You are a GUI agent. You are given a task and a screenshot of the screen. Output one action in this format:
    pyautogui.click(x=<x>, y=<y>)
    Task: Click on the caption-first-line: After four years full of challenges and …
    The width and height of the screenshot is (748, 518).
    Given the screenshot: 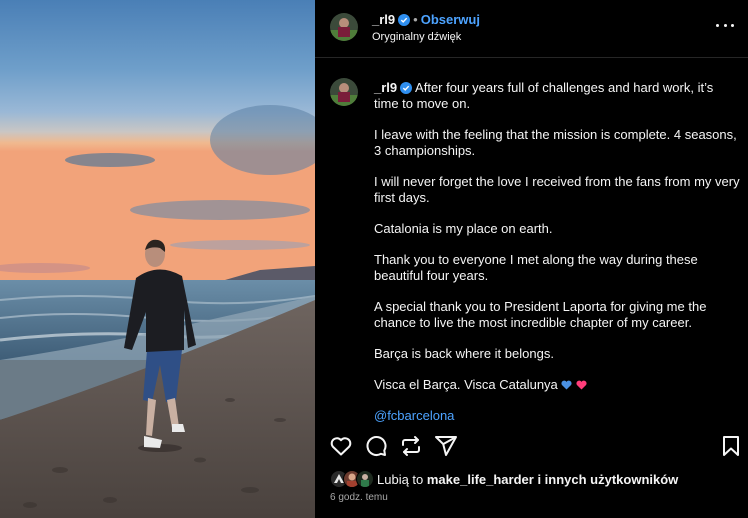 What is the action you would take?
    pyautogui.click(x=544, y=95)
    